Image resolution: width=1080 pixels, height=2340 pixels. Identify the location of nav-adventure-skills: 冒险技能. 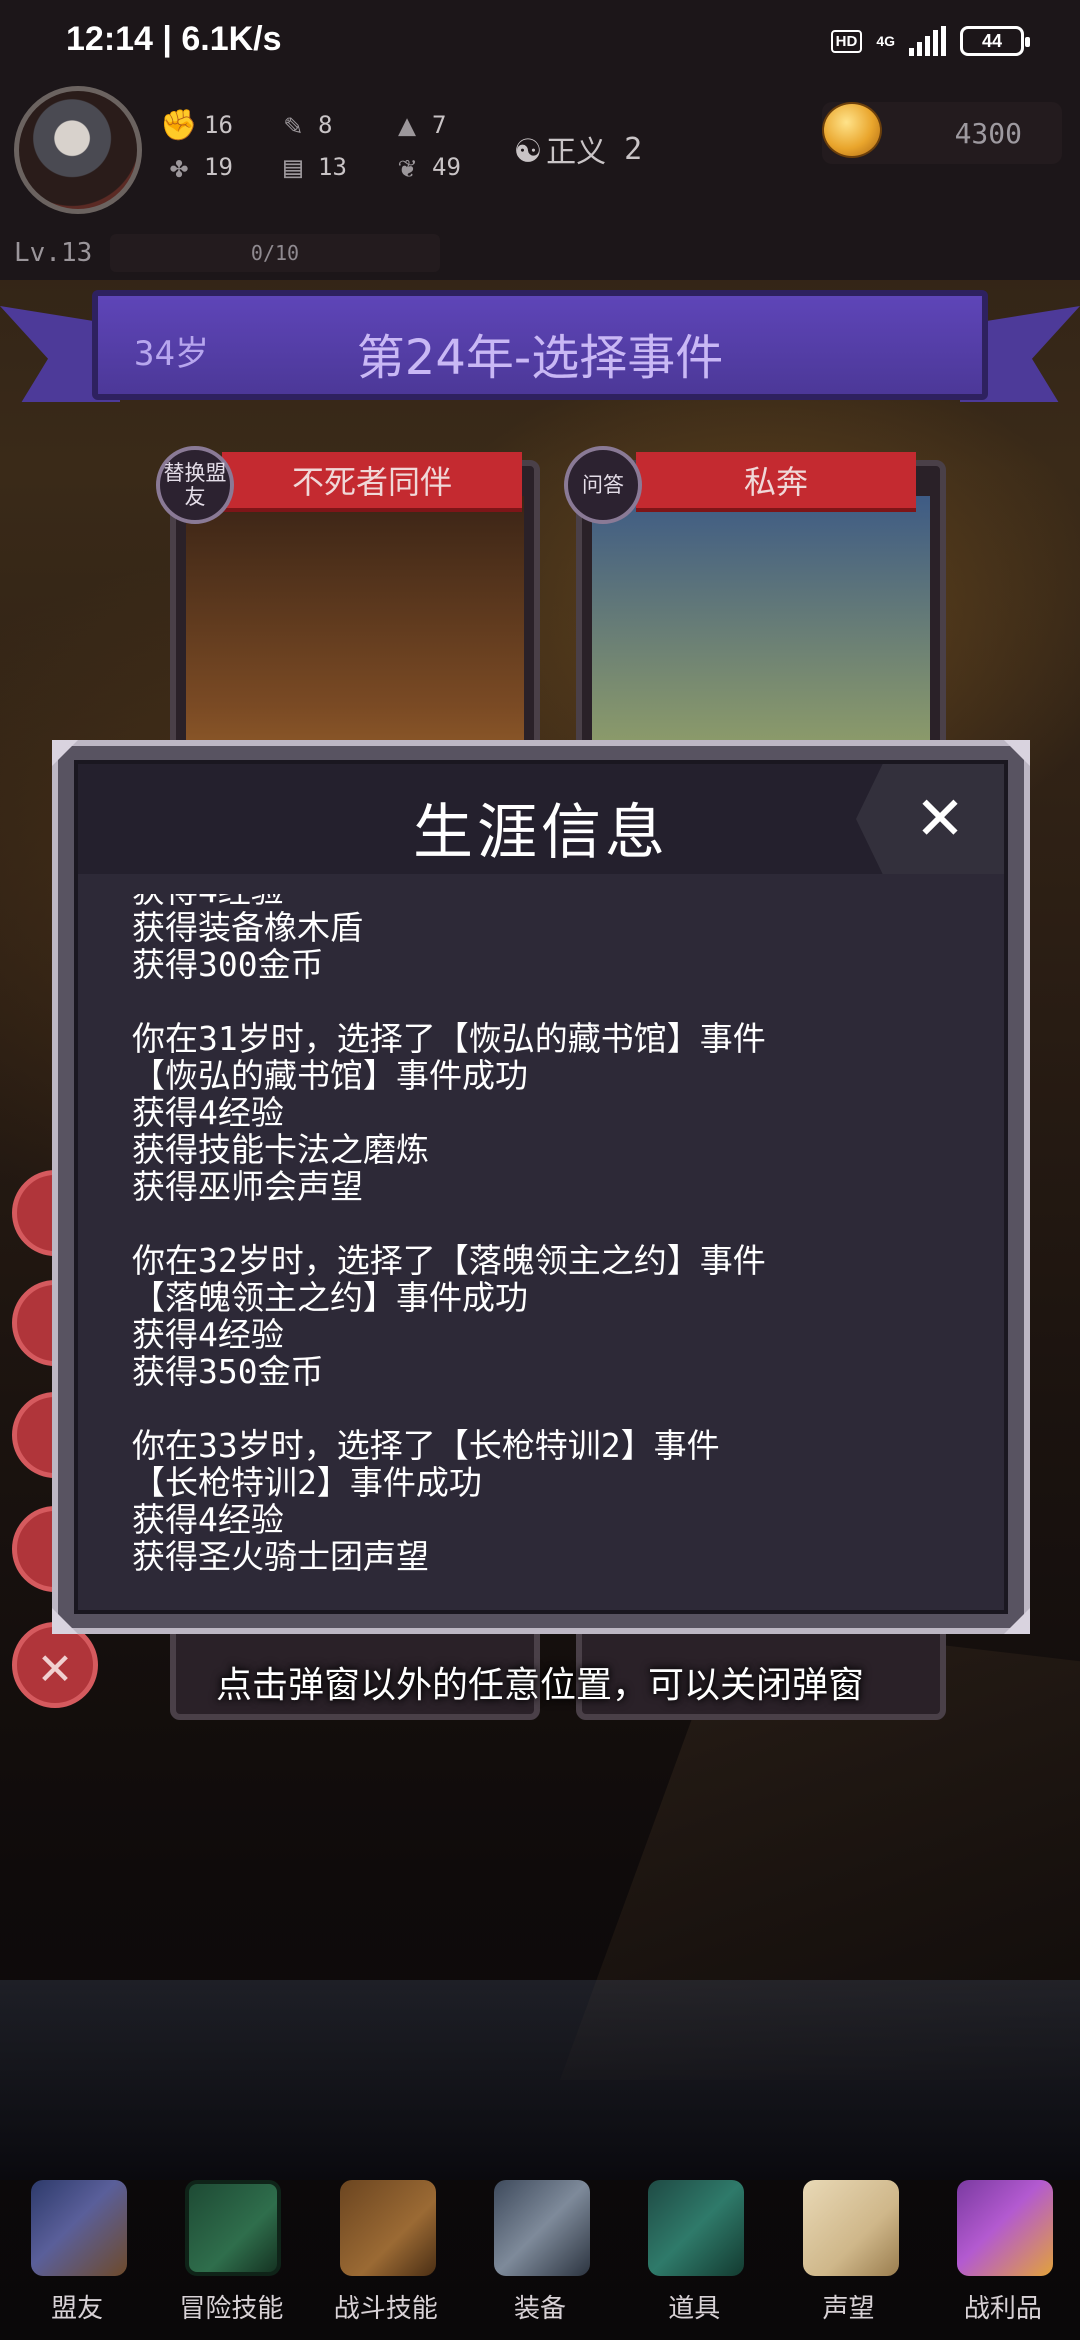
(231, 2255).